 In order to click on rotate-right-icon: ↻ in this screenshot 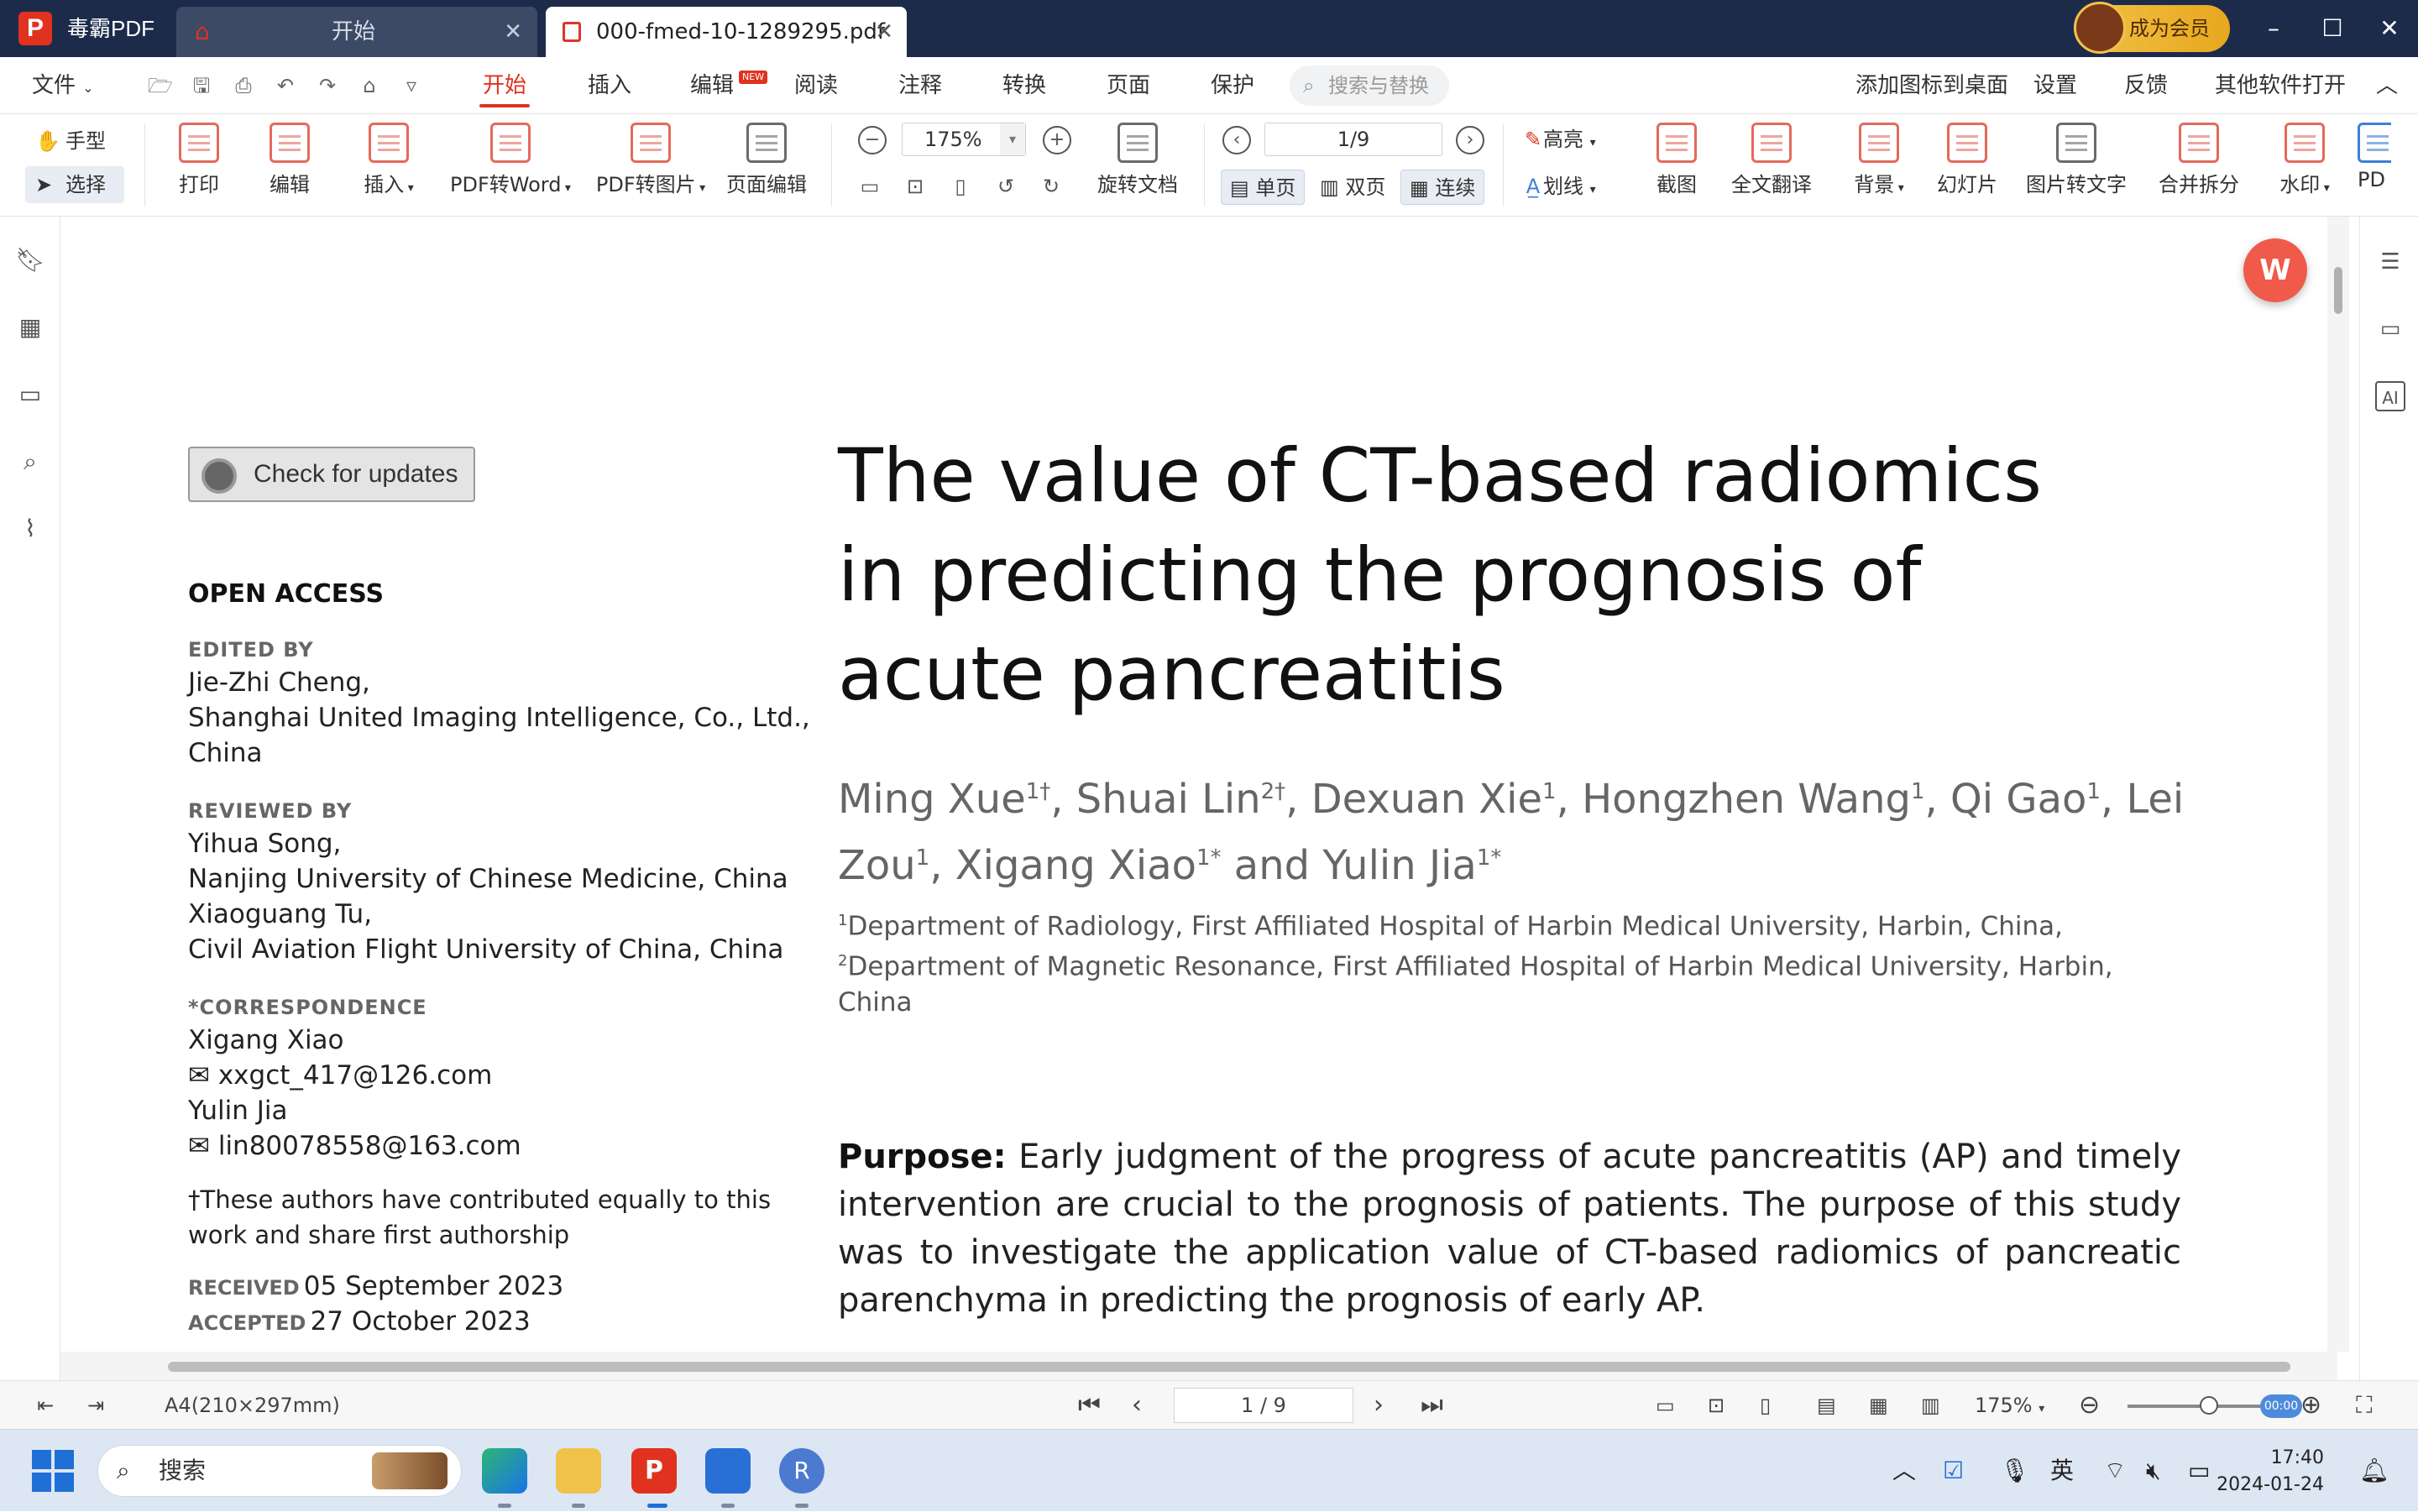, I will do `click(1051, 186)`.